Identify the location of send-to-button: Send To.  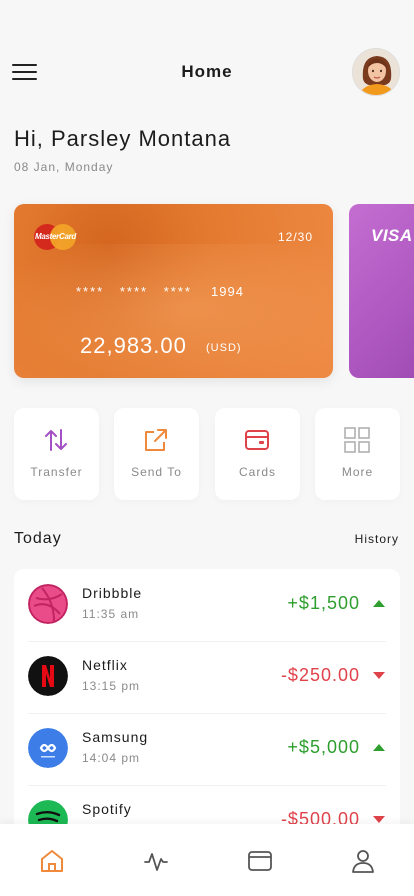
(156, 454).